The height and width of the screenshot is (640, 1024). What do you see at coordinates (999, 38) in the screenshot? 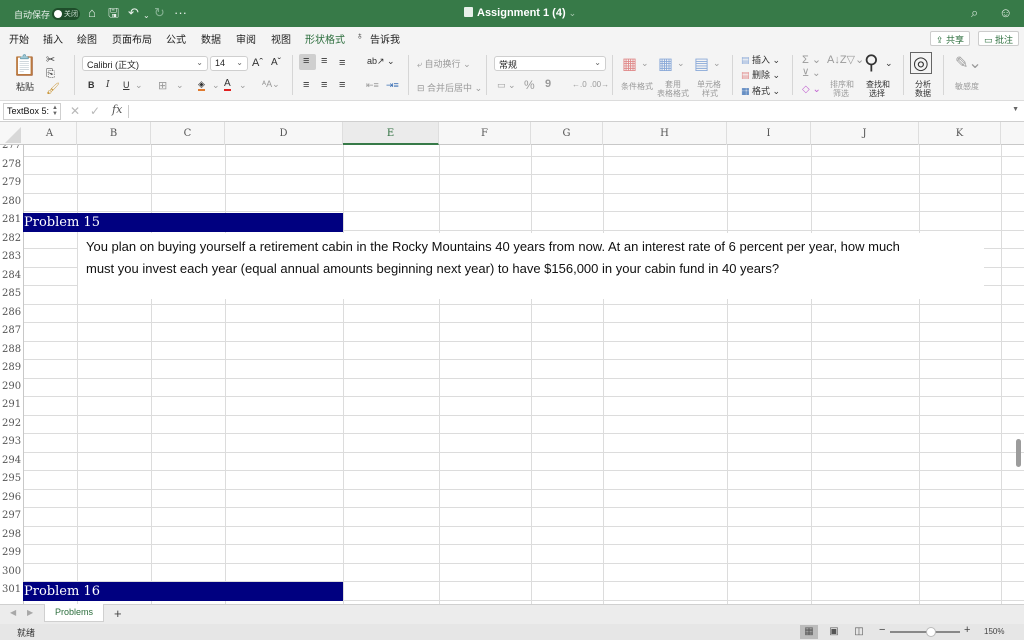
I see `comments-button: ▭ 批注` at bounding box center [999, 38].